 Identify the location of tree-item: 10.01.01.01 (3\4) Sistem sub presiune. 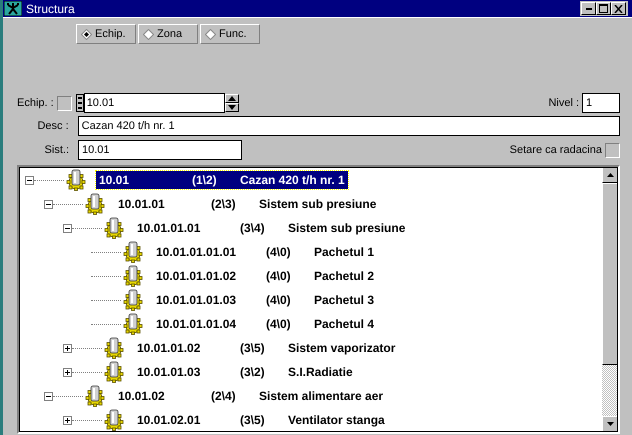
(271, 228).